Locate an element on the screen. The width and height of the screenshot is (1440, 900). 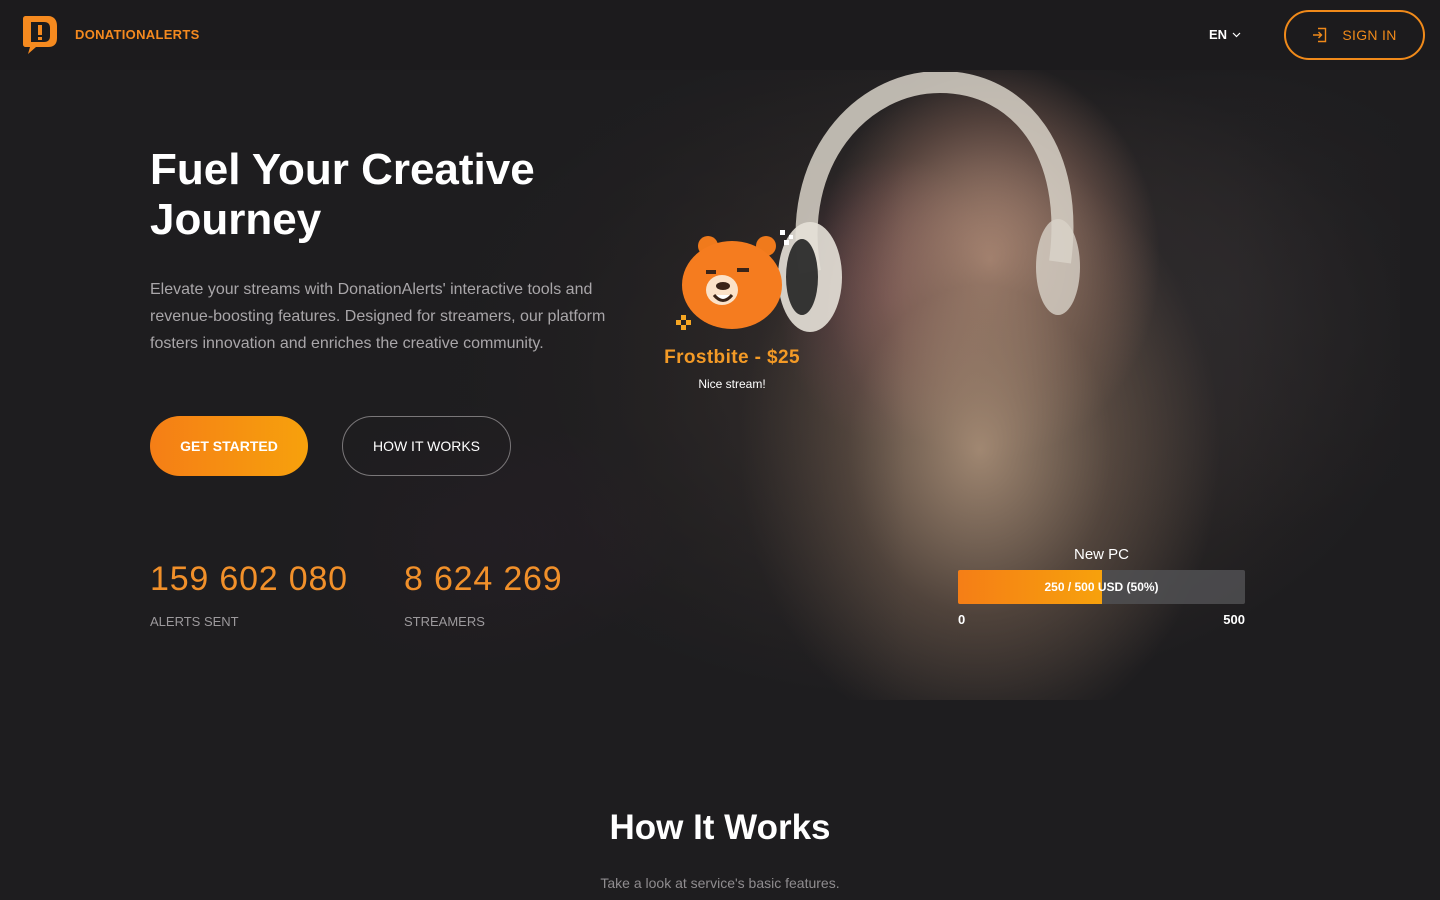
goal-progress-text: 250 / 500 USD (50%) is located at coordinates (1101, 587).